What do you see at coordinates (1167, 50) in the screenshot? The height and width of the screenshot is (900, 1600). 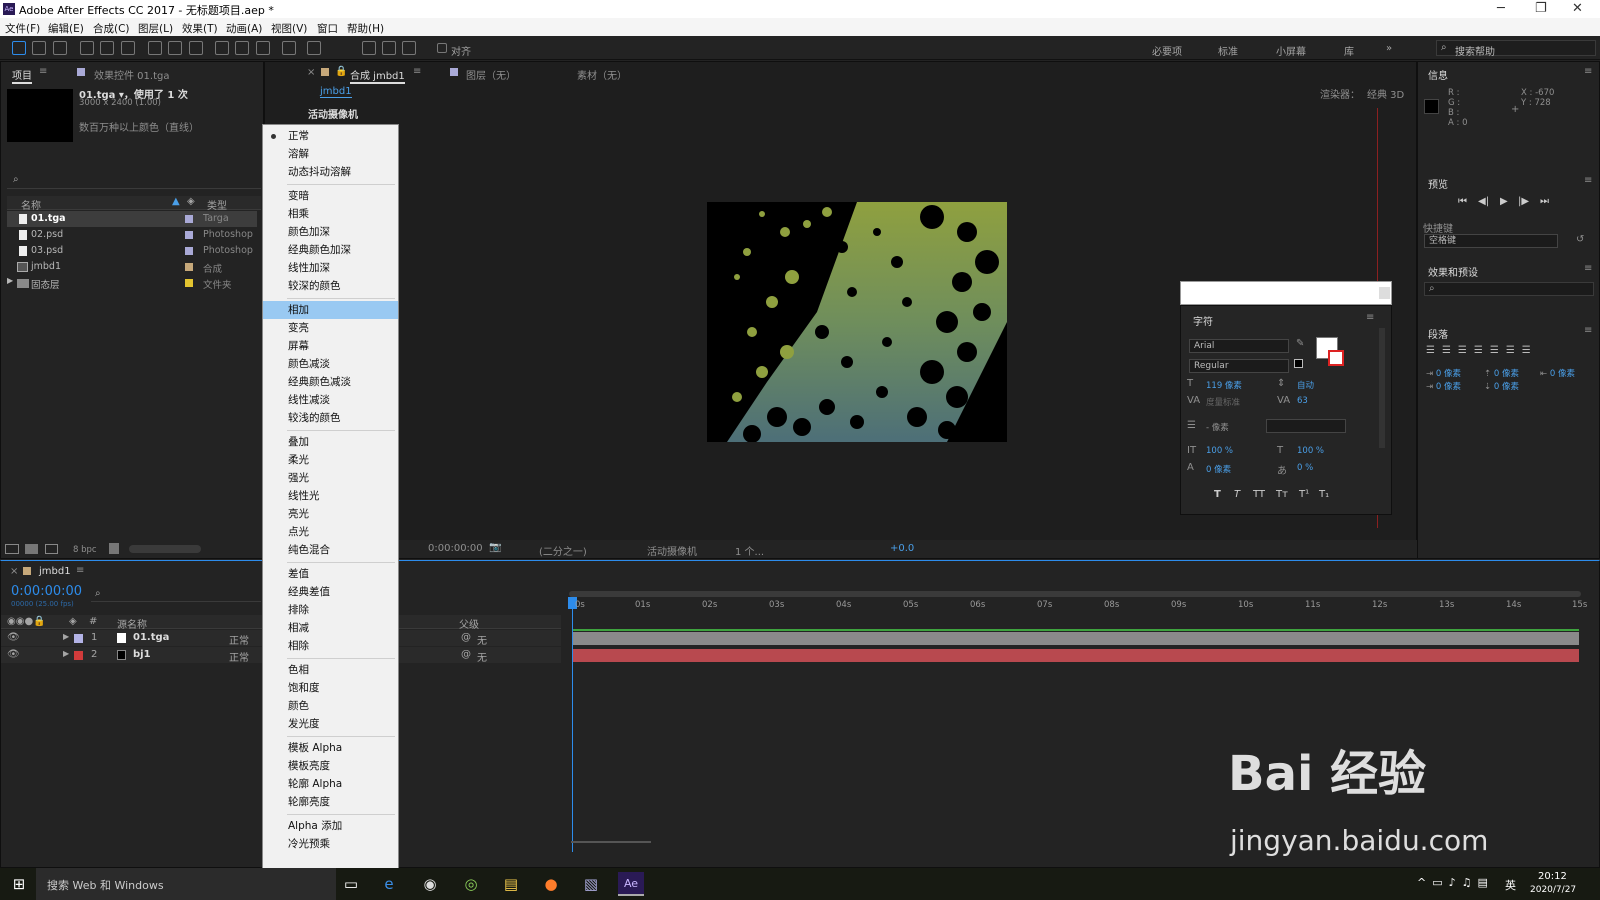 I see `workspace-essentials: 必要项` at bounding box center [1167, 50].